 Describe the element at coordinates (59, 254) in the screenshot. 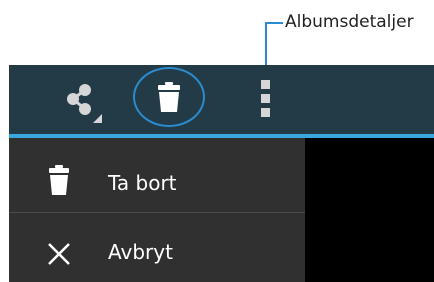

I see `close-icon` at that location.